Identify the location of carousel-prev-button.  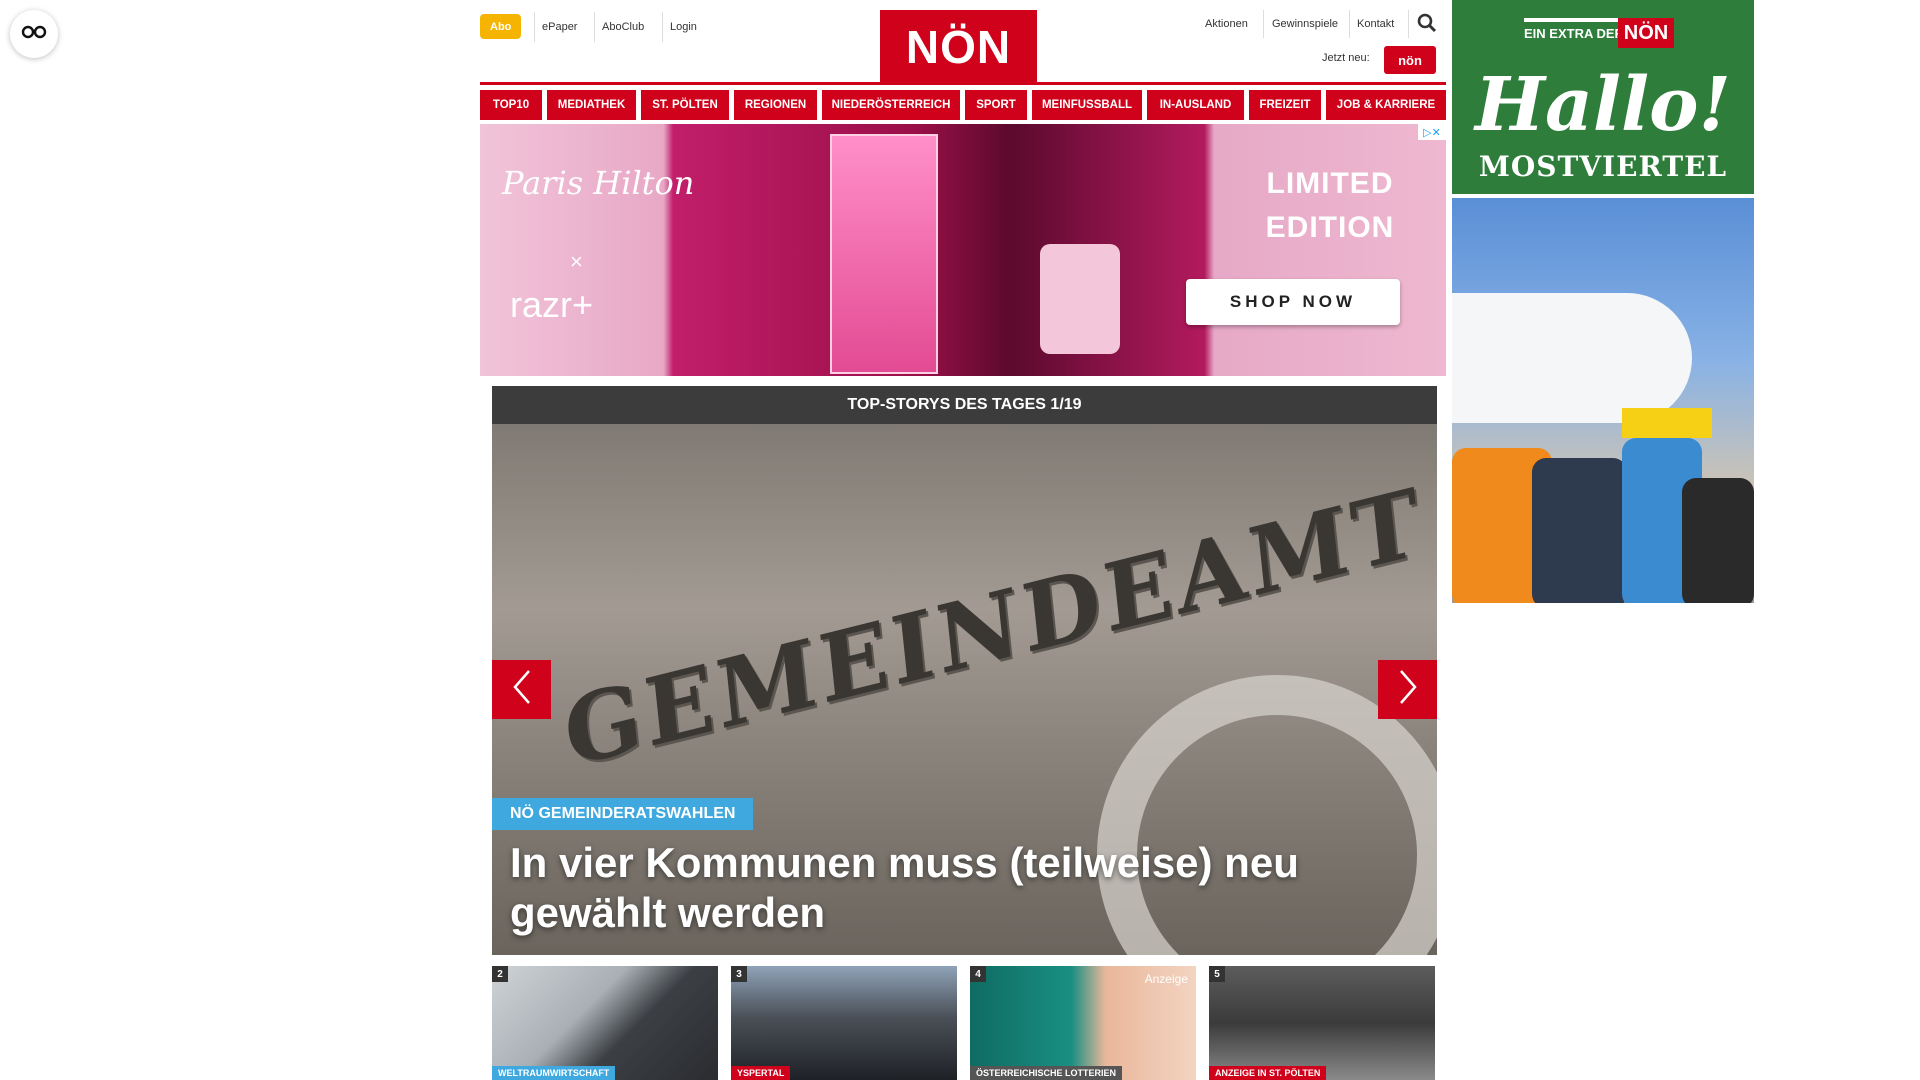
(521, 689).